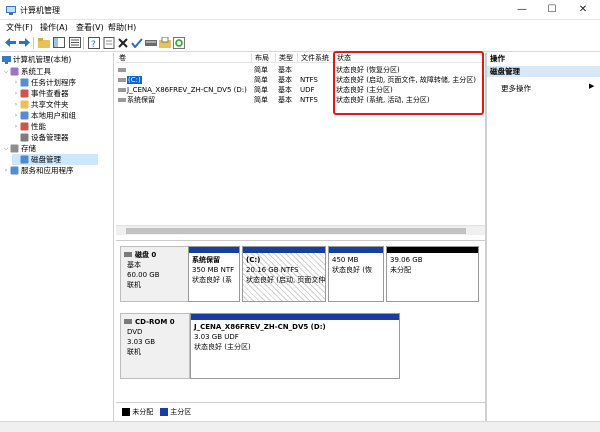  I want to click on tree-item: ⌵ 系统工具, so click(26, 71).